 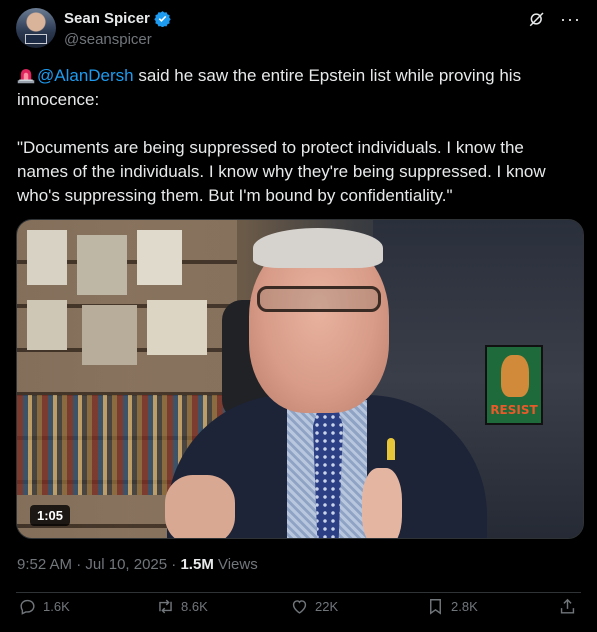 I want to click on video-background-frames, so click(x=127, y=310).